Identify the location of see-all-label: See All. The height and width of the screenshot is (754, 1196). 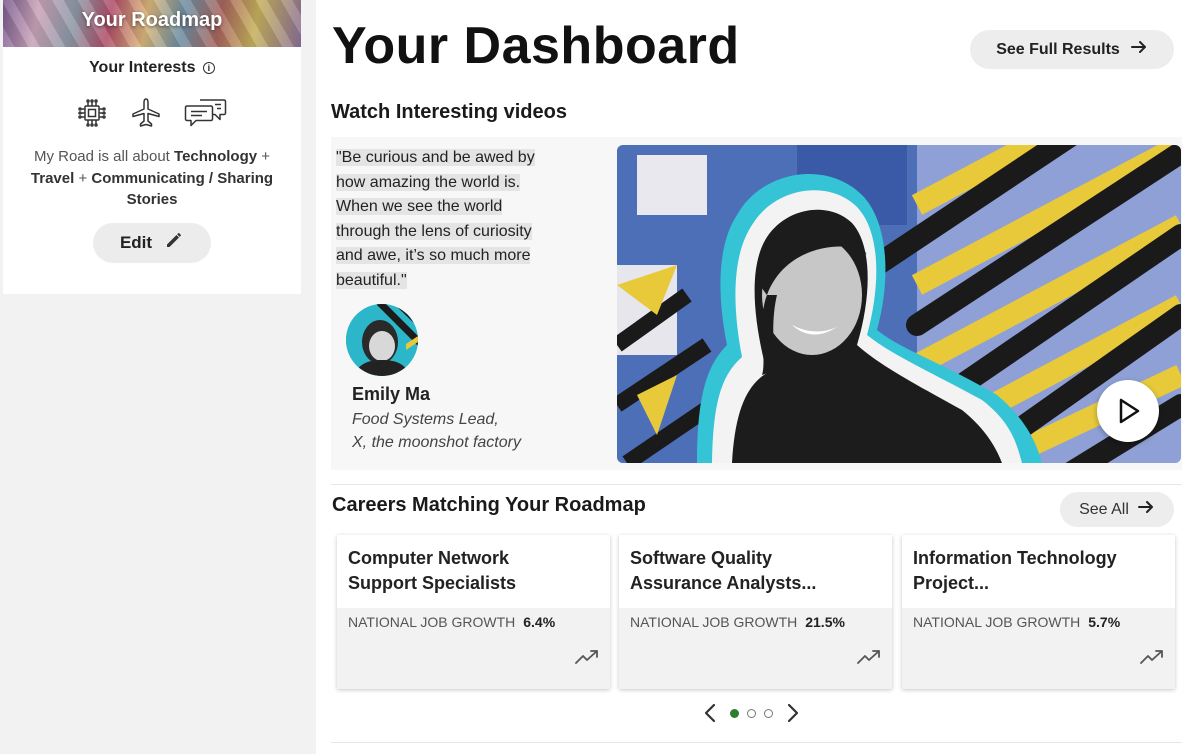
(1104, 509).